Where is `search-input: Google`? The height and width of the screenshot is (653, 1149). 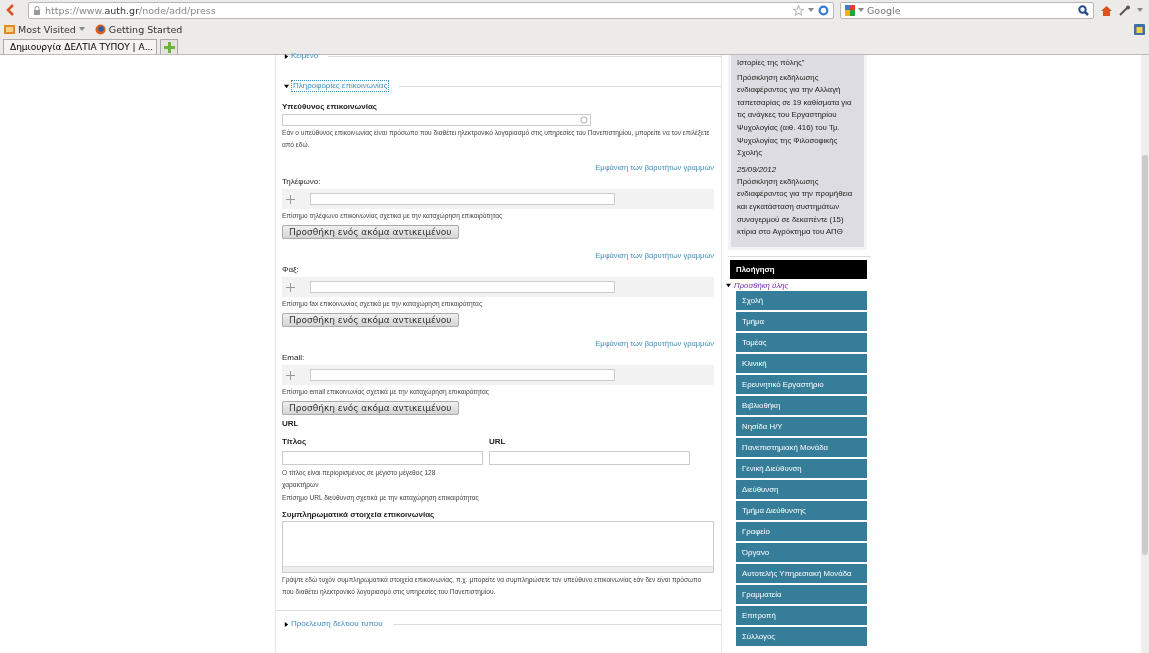
search-input: Google is located at coordinates (971, 10).